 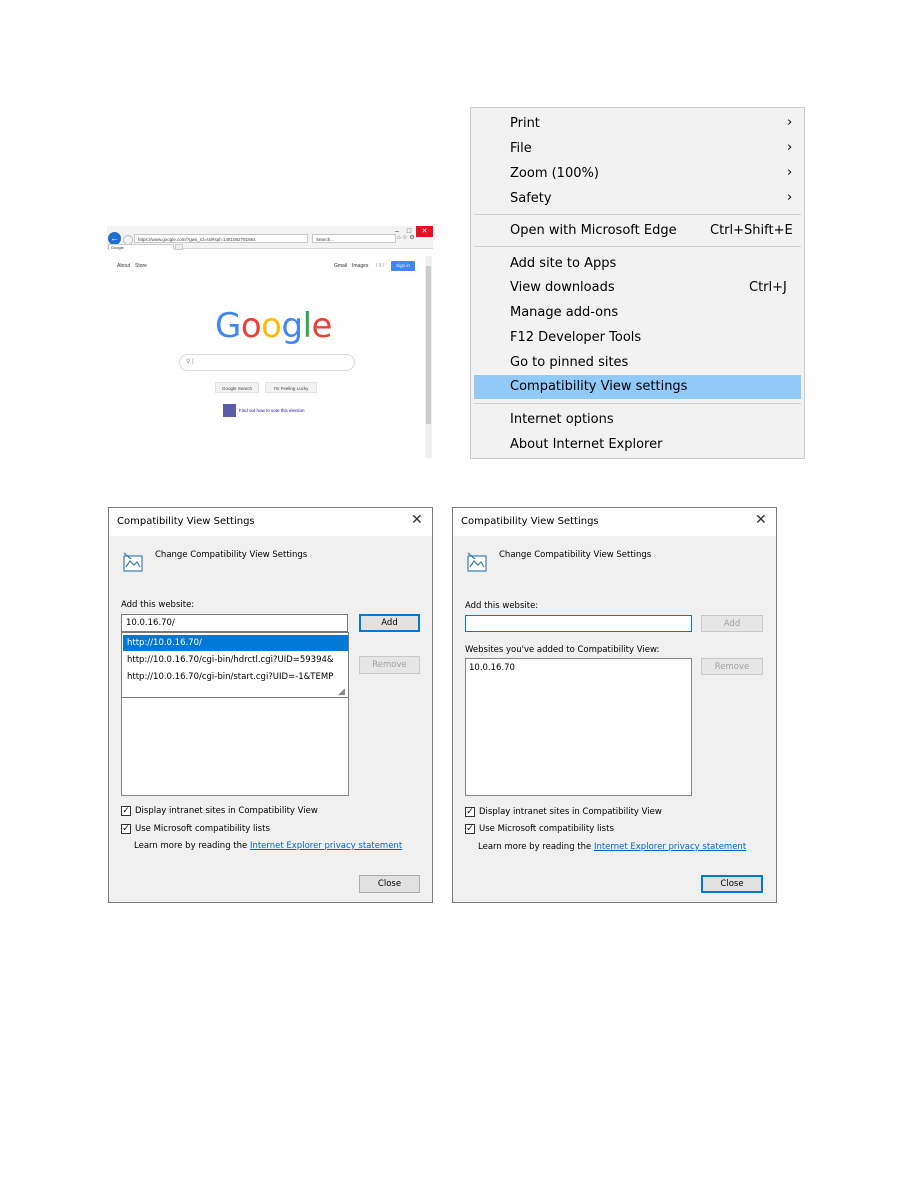 I want to click on menu-item-zoom: Zoom (100%) ›, so click(x=637, y=174).